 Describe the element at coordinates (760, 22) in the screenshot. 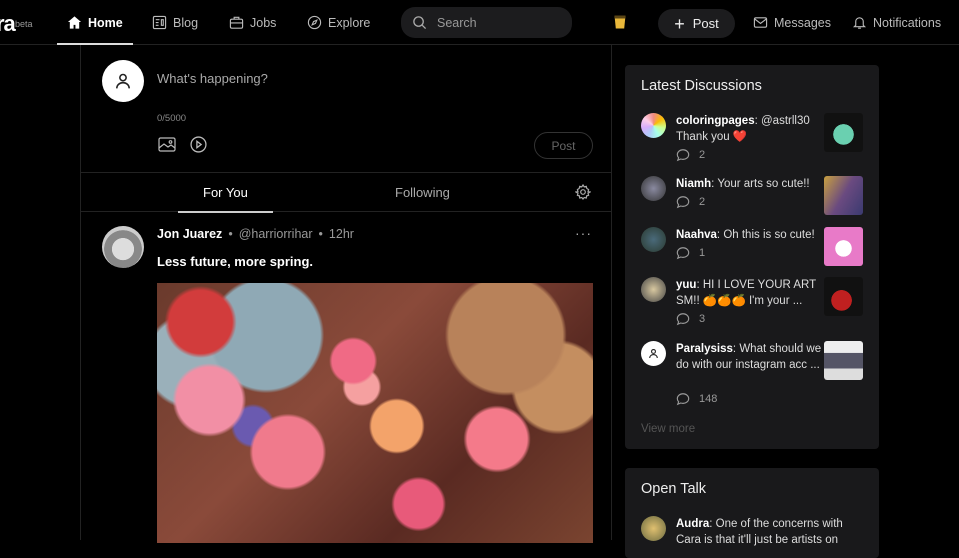

I see `mail-icon` at that location.